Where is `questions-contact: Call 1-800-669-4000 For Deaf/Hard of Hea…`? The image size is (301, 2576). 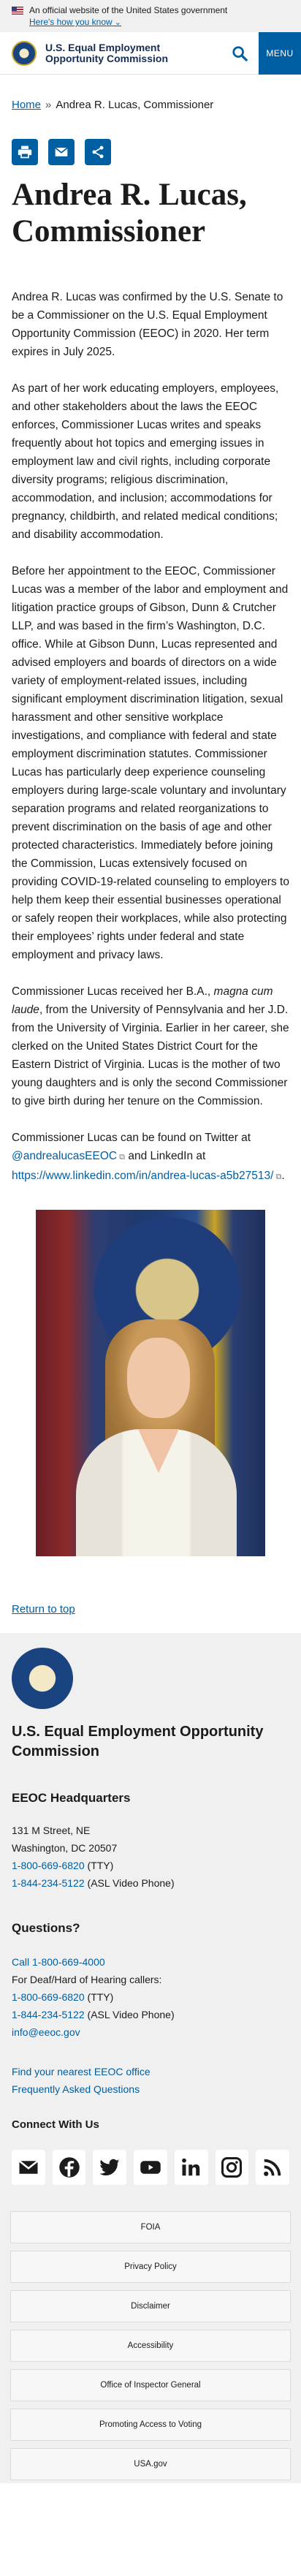 questions-contact: Call 1-800-669-4000 For Deaf/Hard of Hea… is located at coordinates (150, 1997).